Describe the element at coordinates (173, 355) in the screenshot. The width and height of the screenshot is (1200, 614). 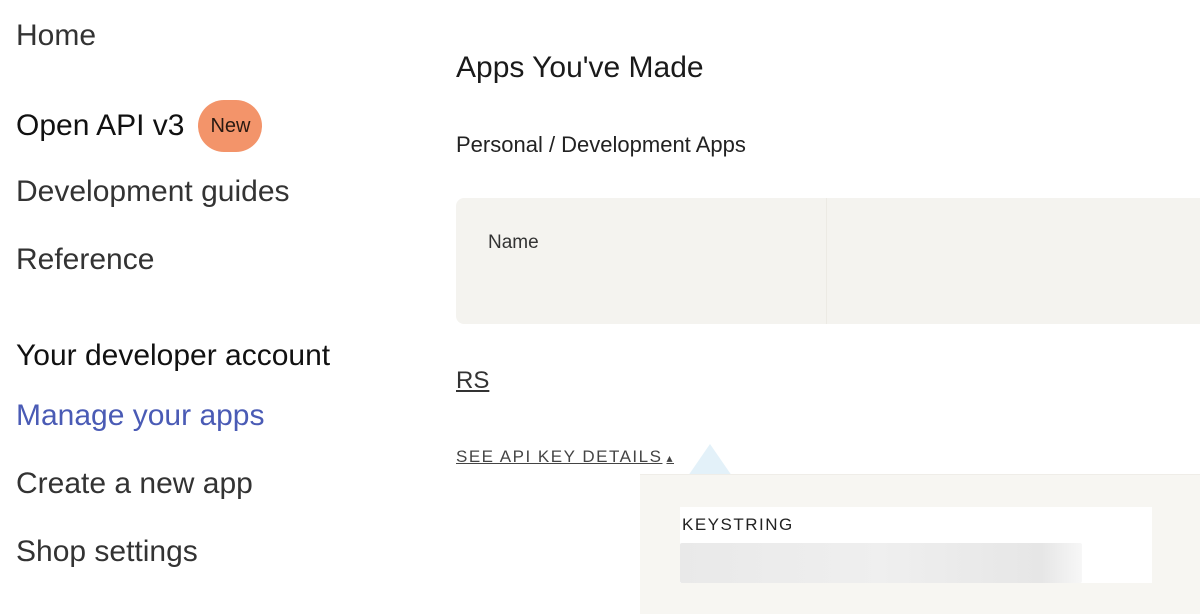
I see `developer-account-heading: Your developer account` at that location.